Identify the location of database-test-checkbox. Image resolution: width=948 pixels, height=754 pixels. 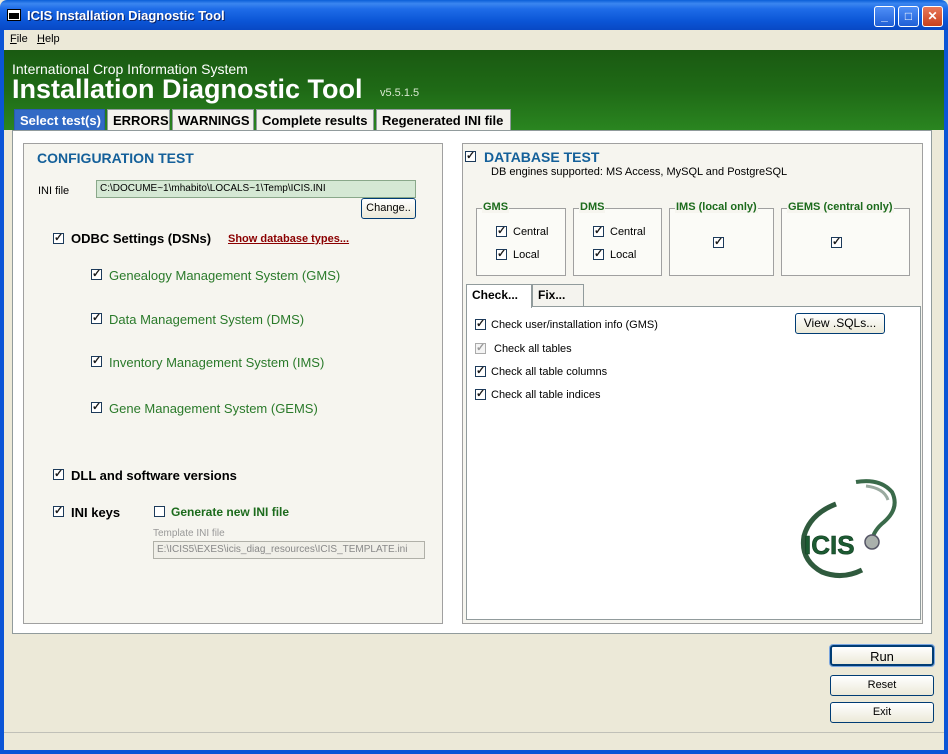
(470, 155).